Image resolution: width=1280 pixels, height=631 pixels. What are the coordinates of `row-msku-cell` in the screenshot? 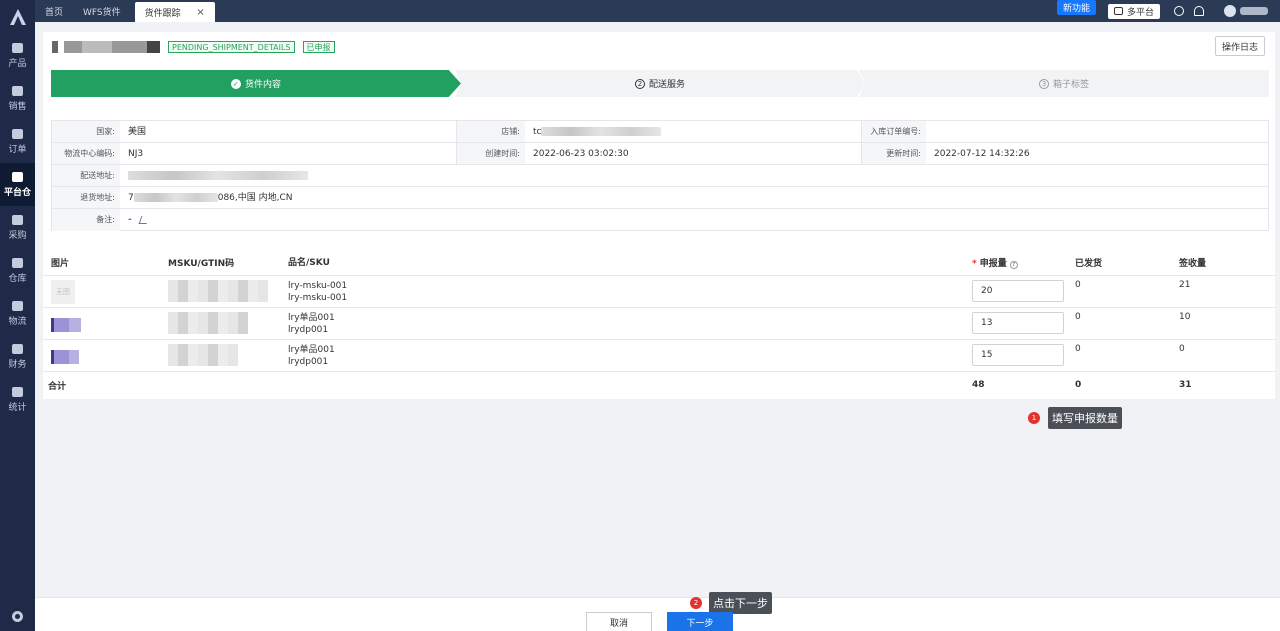 It's located at (228, 324).